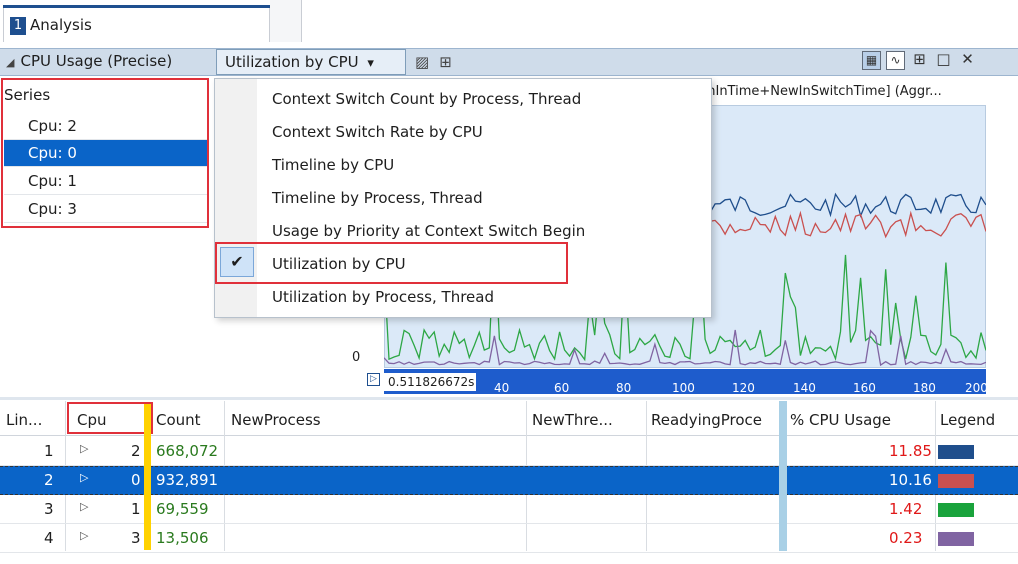  Describe the element at coordinates (910, 480) in the screenshot. I see `cpu-usage-cell: 10.16` at that location.